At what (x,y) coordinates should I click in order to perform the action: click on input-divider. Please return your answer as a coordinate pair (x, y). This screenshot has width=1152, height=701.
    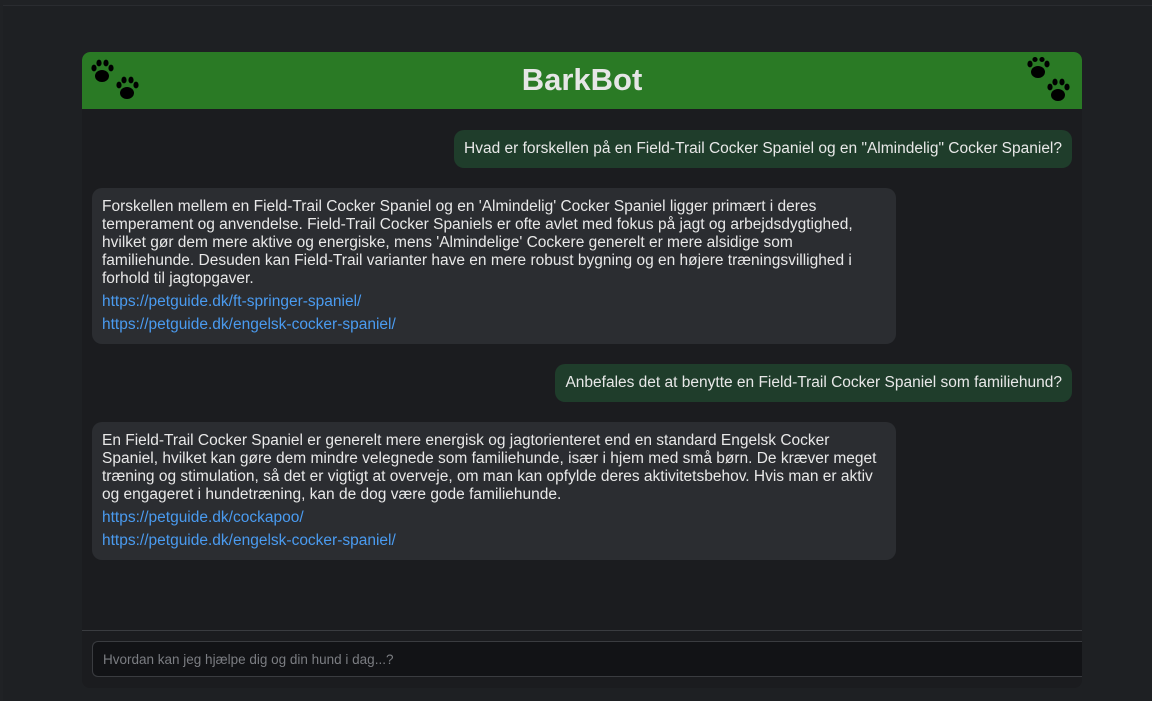
    Looking at the image, I should click on (582, 630).